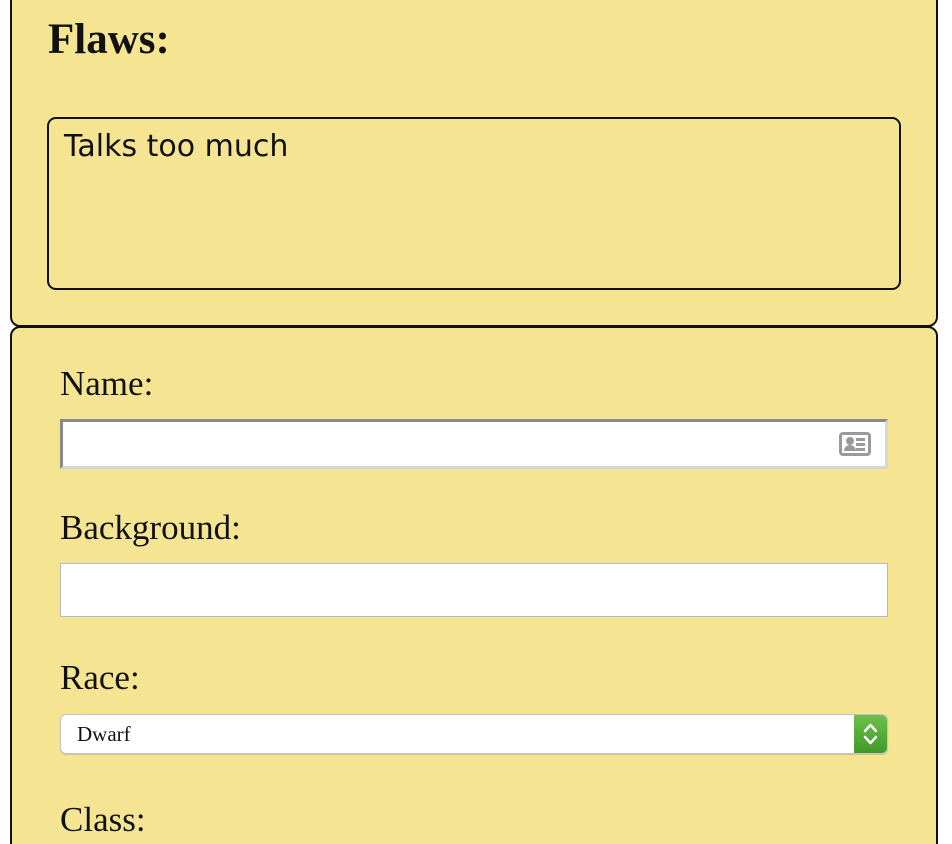 The width and height of the screenshot is (952, 844). What do you see at coordinates (100, 677) in the screenshot?
I see `race-label: Race:` at bounding box center [100, 677].